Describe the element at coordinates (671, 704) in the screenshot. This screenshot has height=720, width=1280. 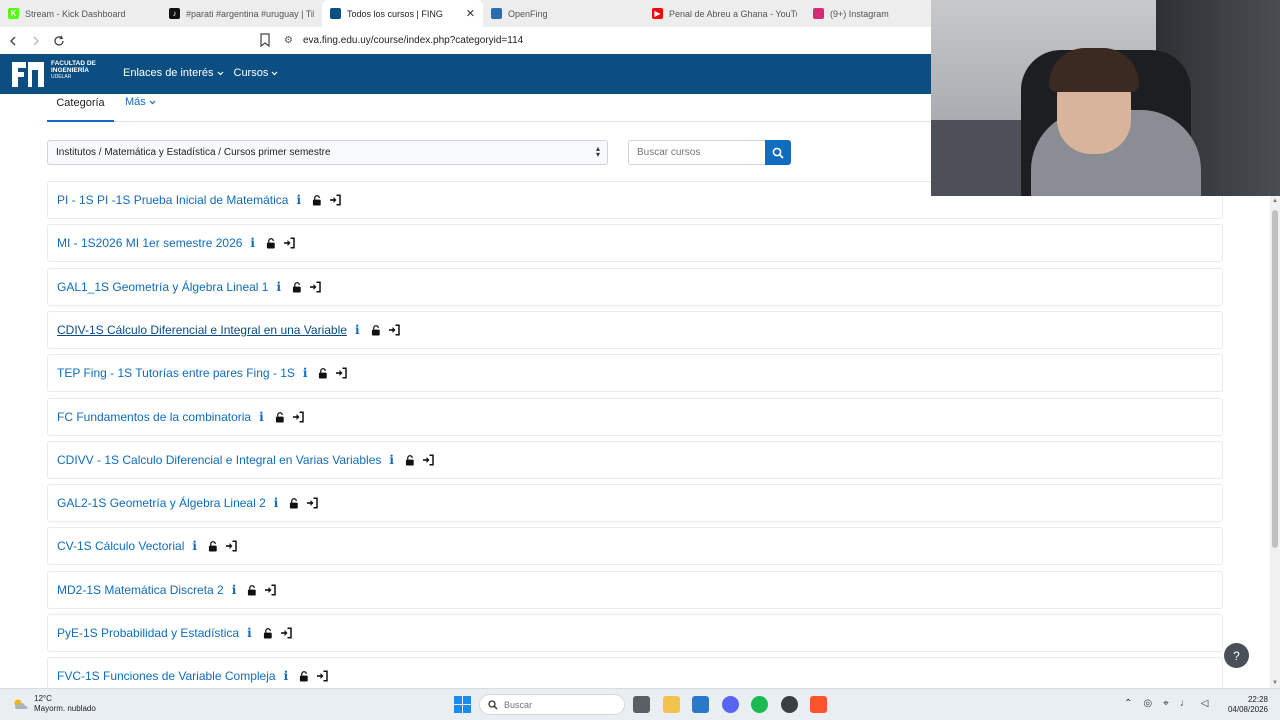
I see `file-explorer-icon` at that location.